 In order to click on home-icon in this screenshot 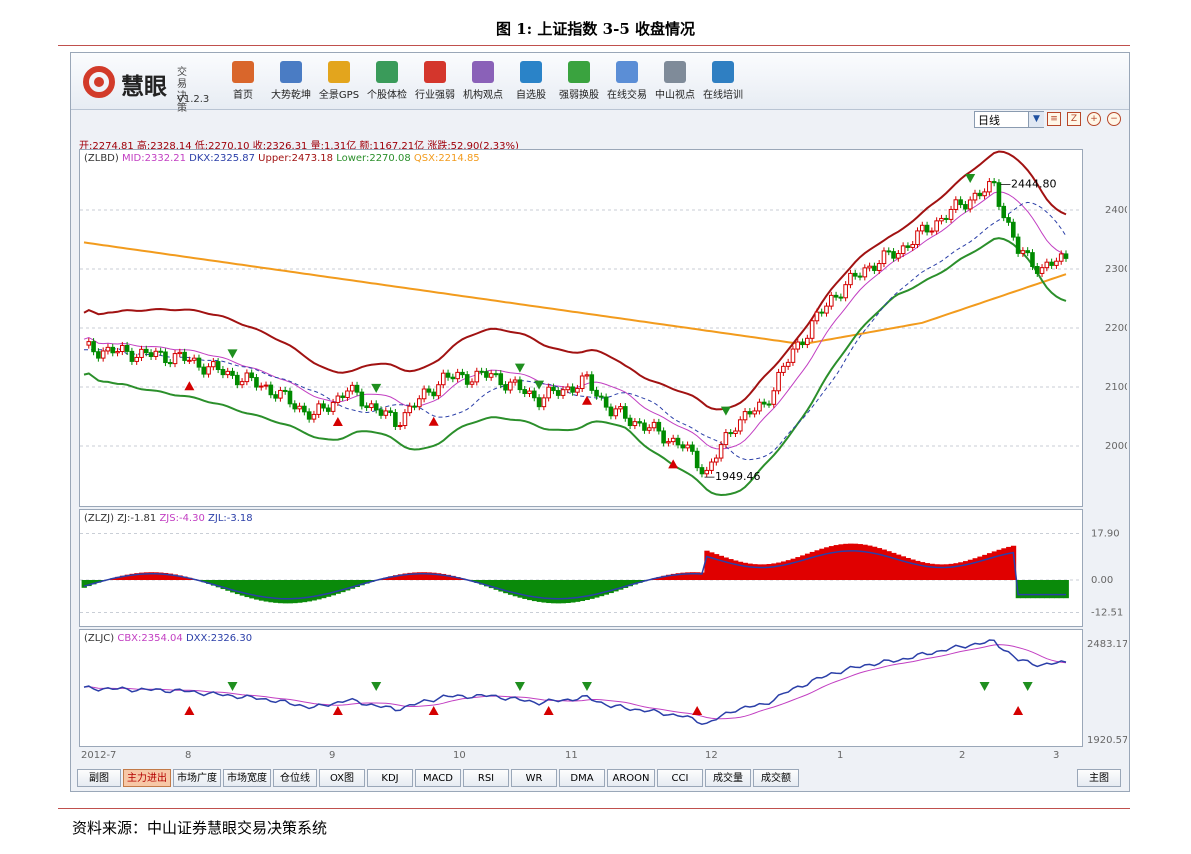, I will do `click(243, 72)`.